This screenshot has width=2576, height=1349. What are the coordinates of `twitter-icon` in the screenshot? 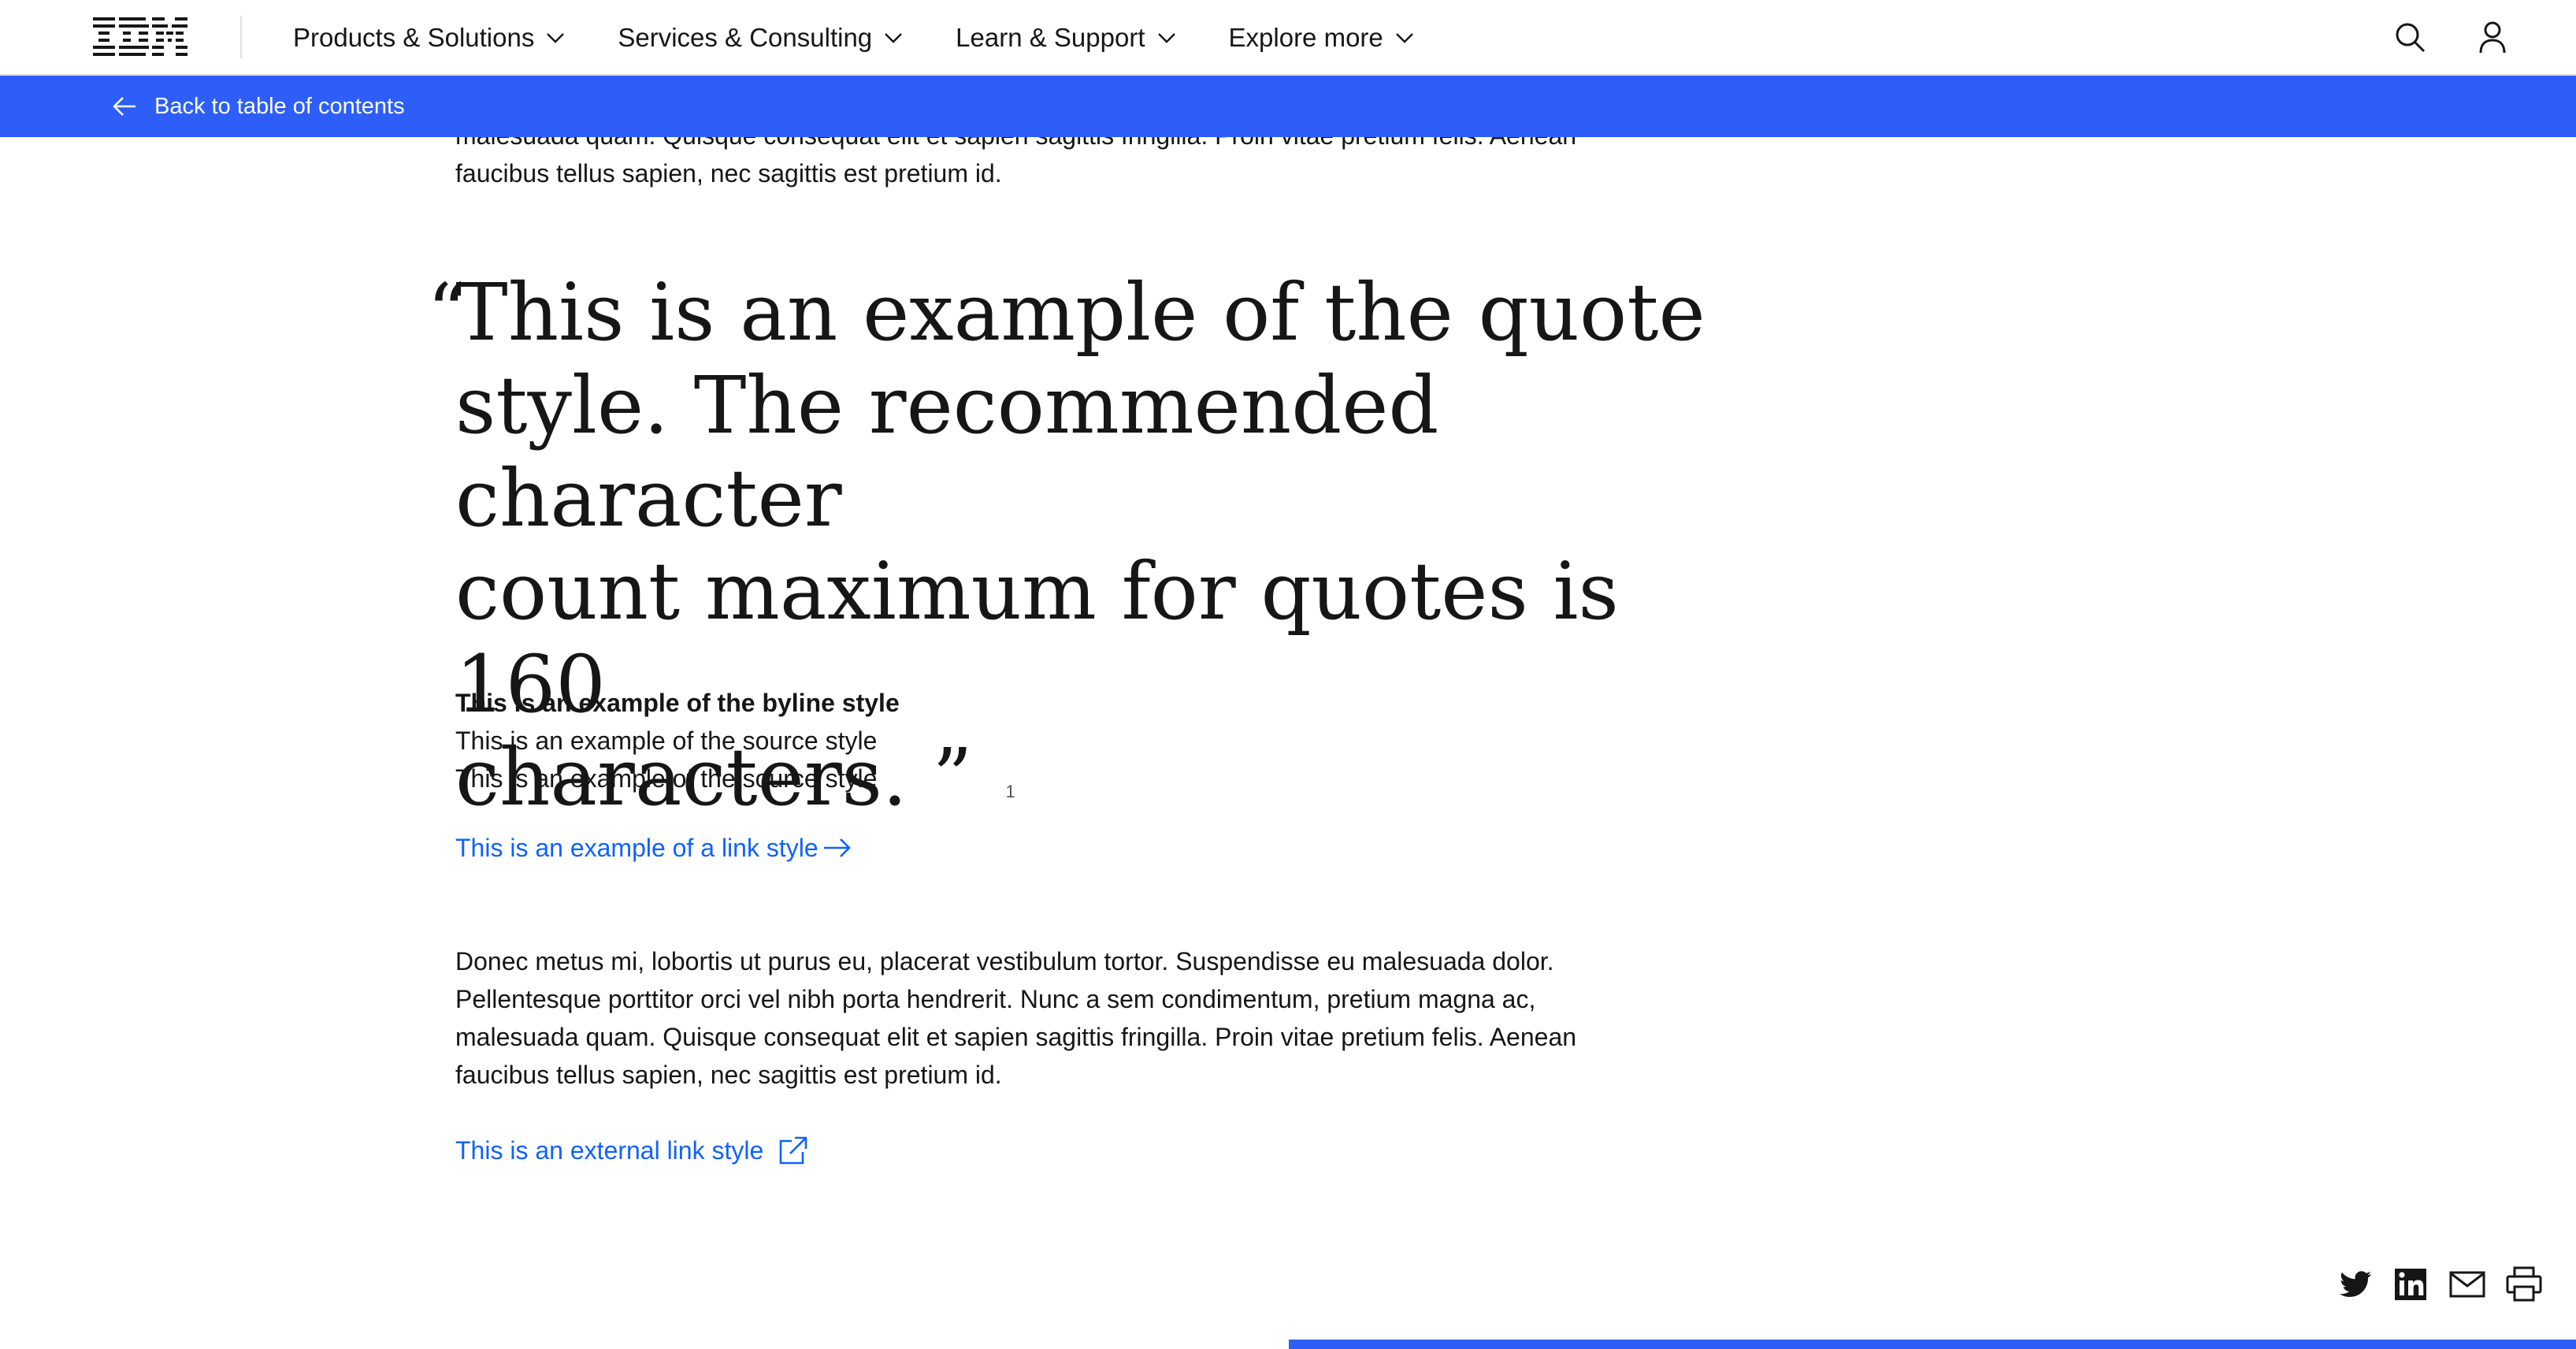 It's located at (2355, 1284).